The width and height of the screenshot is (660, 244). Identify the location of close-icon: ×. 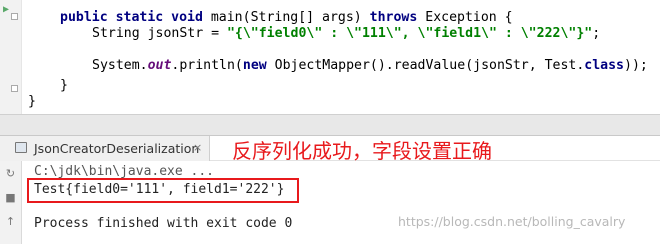
(197, 147).